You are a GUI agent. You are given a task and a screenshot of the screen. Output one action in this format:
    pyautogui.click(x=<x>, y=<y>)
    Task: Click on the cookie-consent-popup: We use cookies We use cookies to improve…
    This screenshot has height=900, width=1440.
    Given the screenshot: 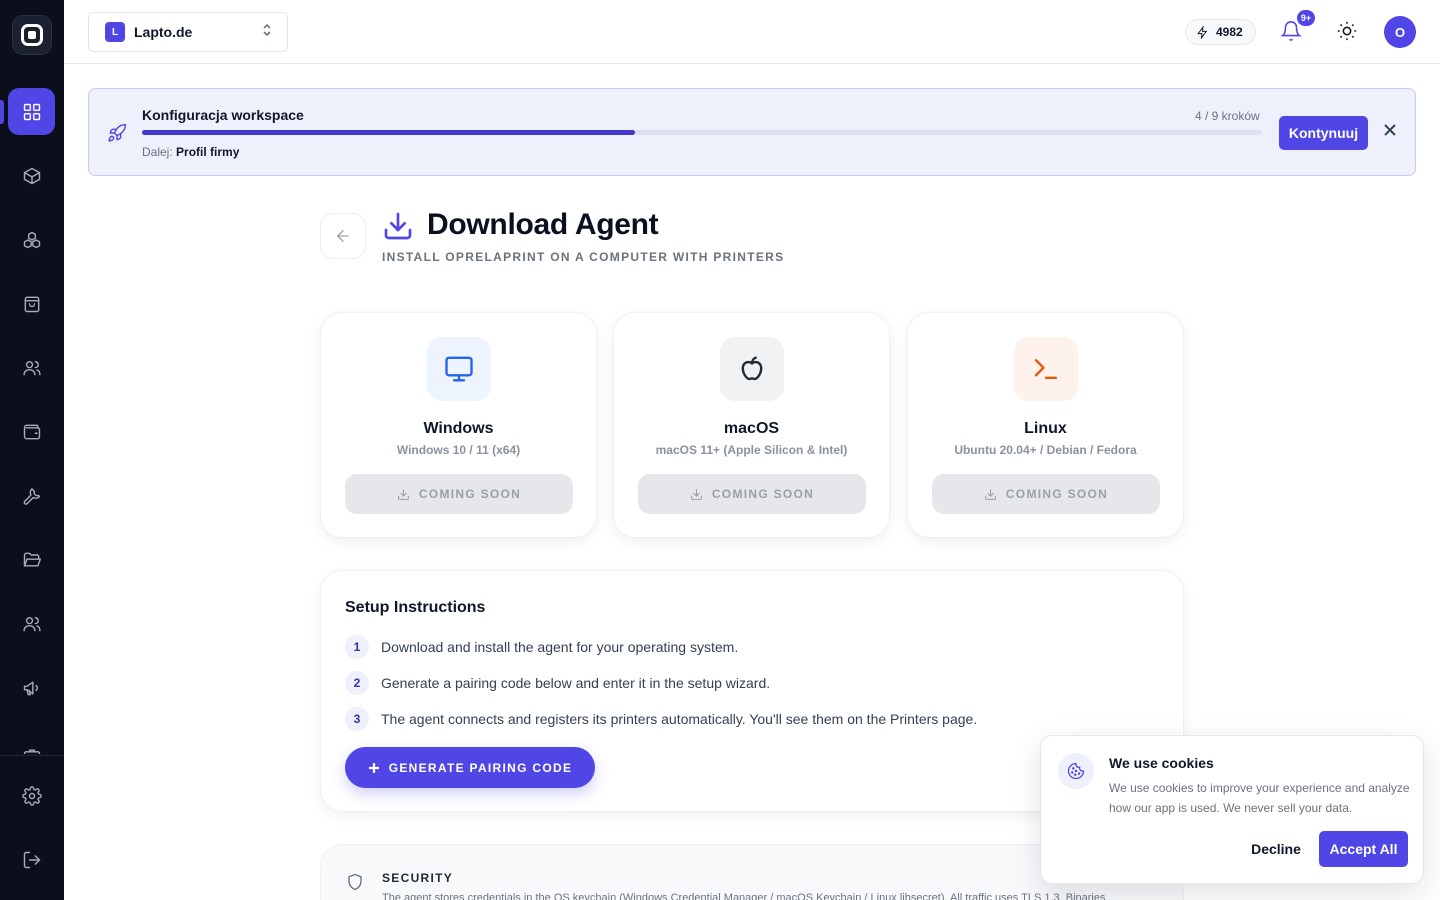 What is the action you would take?
    pyautogui.click(x=1232, y=809)
    